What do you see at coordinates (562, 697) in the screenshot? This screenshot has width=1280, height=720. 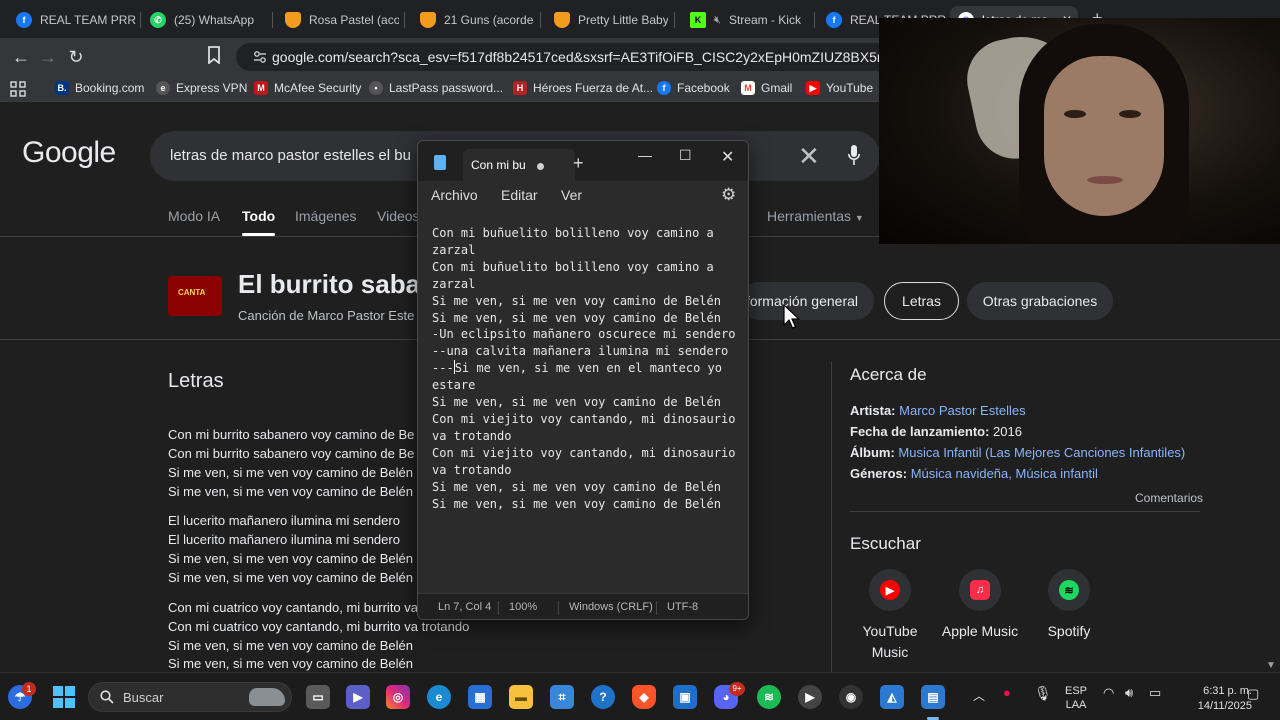 I see `app-icon: ⌗` at bounding box center [562, 697].